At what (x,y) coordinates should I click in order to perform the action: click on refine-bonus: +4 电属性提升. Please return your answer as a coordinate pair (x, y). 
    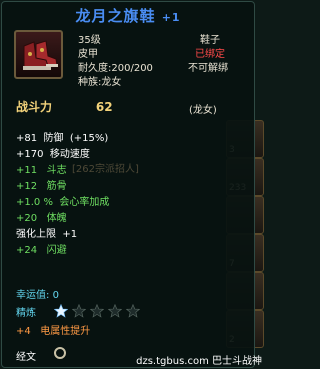
    Looking at the image, I should click on (53, 329).